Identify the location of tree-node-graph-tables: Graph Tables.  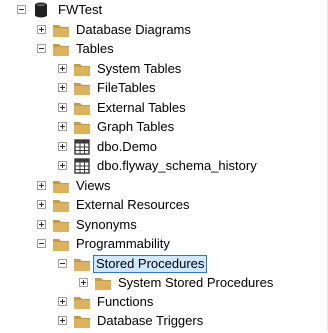
(164, 127).